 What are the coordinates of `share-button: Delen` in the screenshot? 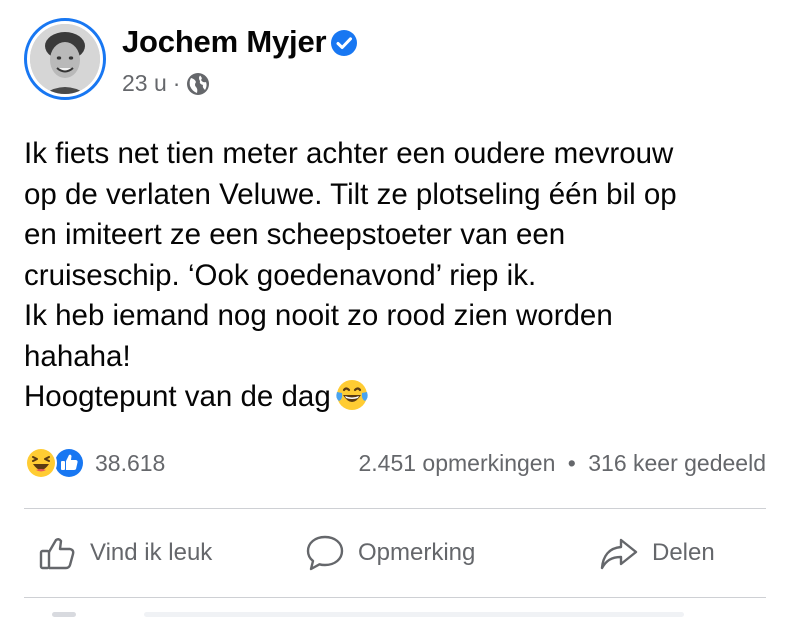 It's located at (656, 553).